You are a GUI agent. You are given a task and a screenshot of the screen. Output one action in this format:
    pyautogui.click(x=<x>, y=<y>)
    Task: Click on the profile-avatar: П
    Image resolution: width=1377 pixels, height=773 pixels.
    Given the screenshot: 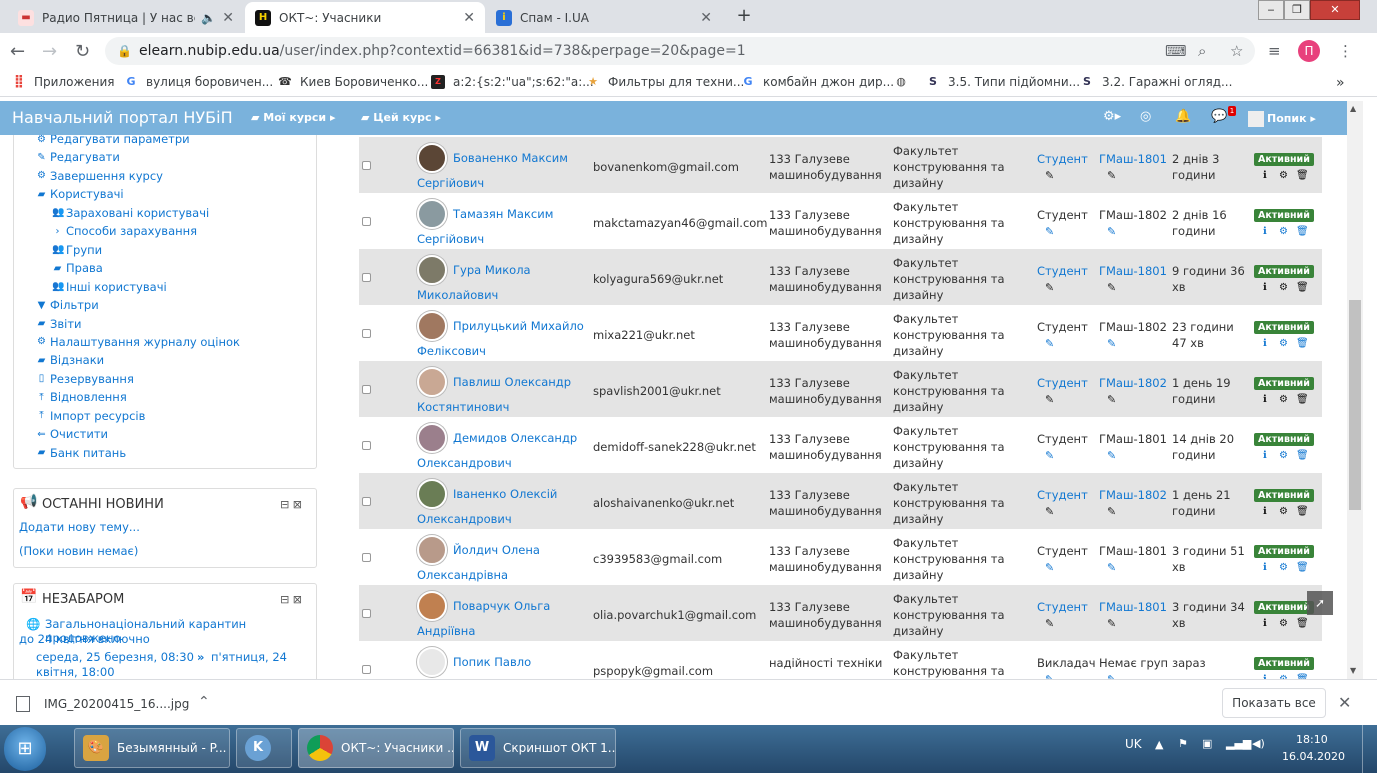 What is the action you would take?
    pyautogui.click(x=1309, y=51)
    